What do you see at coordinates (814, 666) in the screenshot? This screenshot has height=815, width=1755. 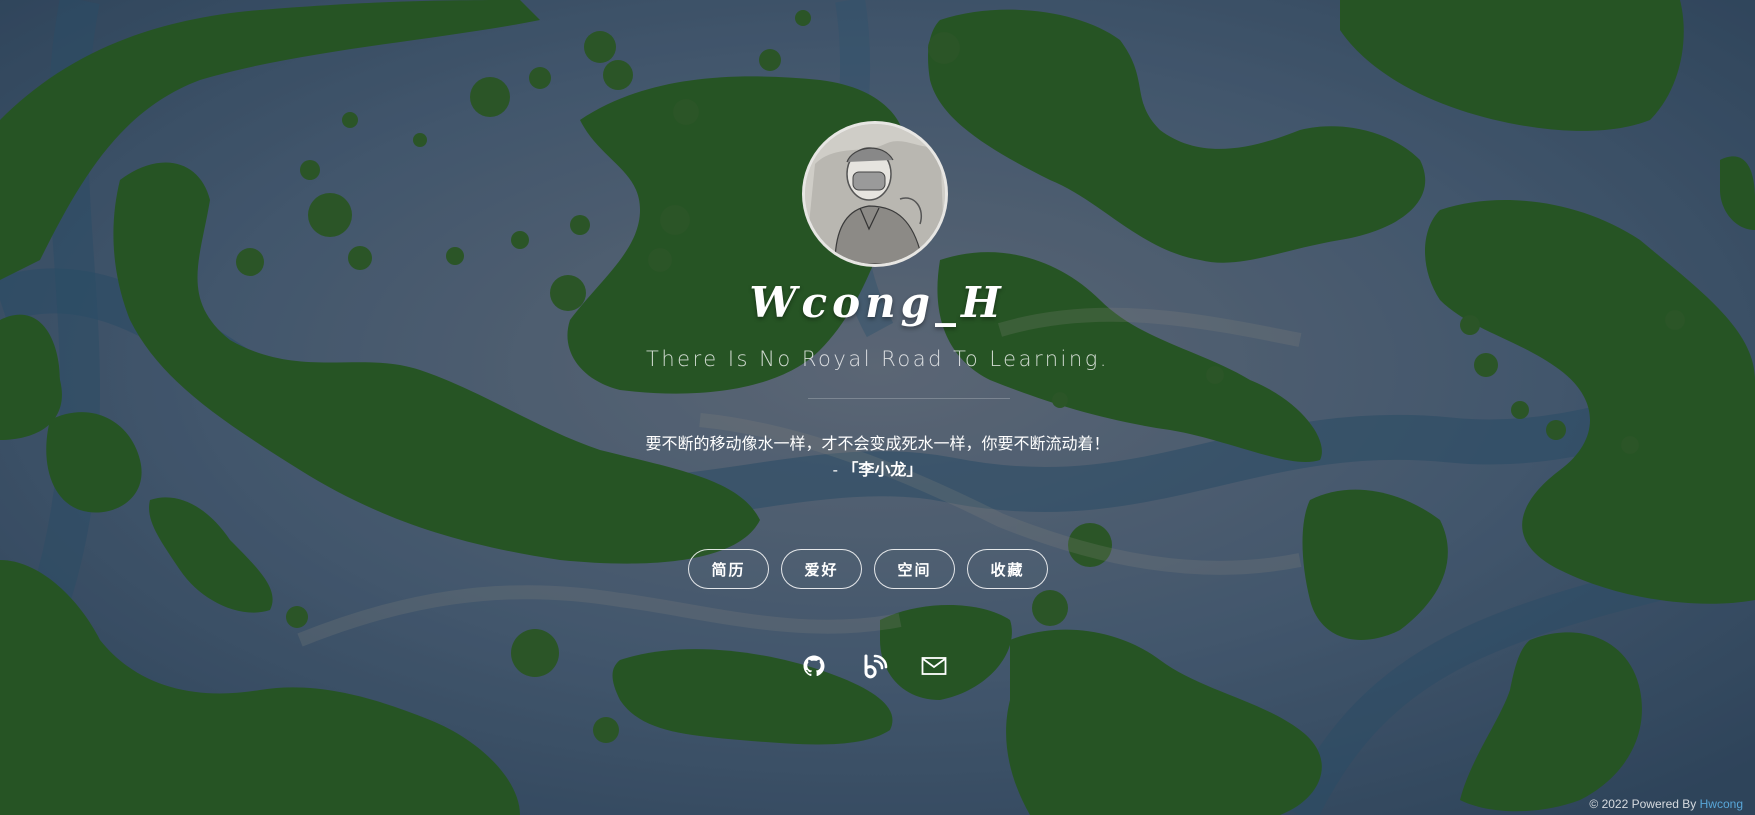 I see `github-icon` at bounding box center [814, 666].